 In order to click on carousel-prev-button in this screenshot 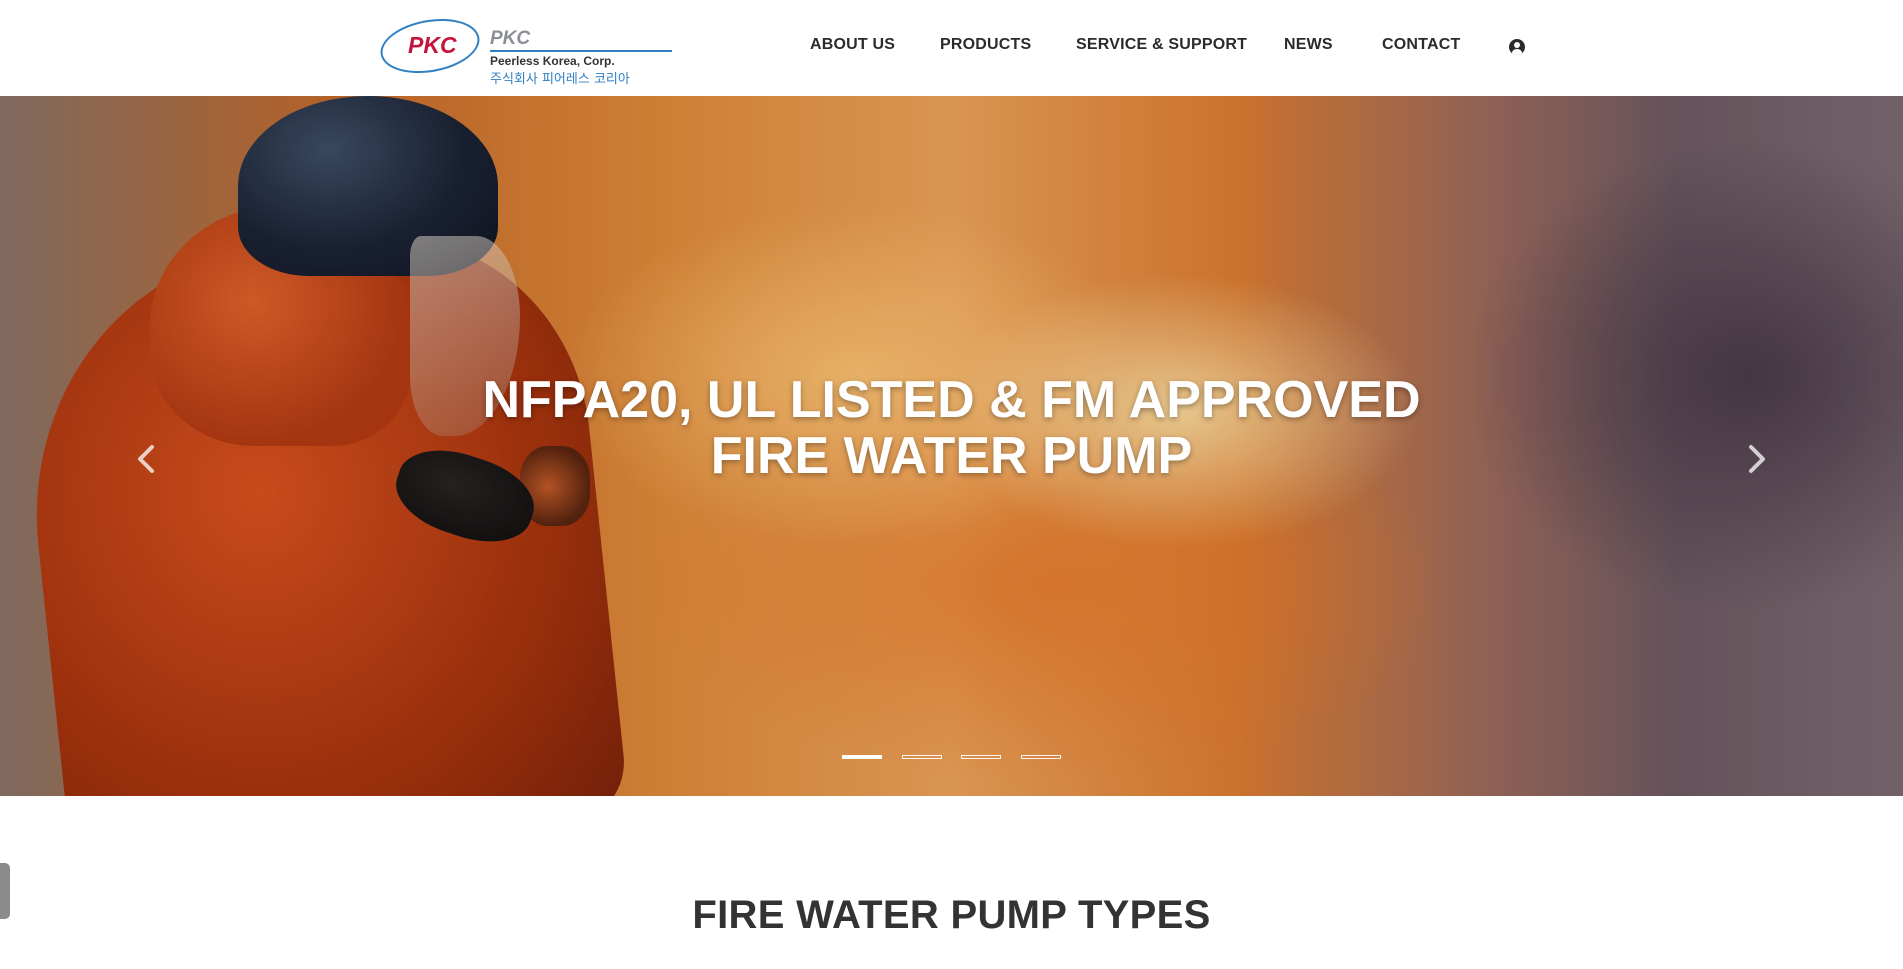, I will do `click(147, 459)`.